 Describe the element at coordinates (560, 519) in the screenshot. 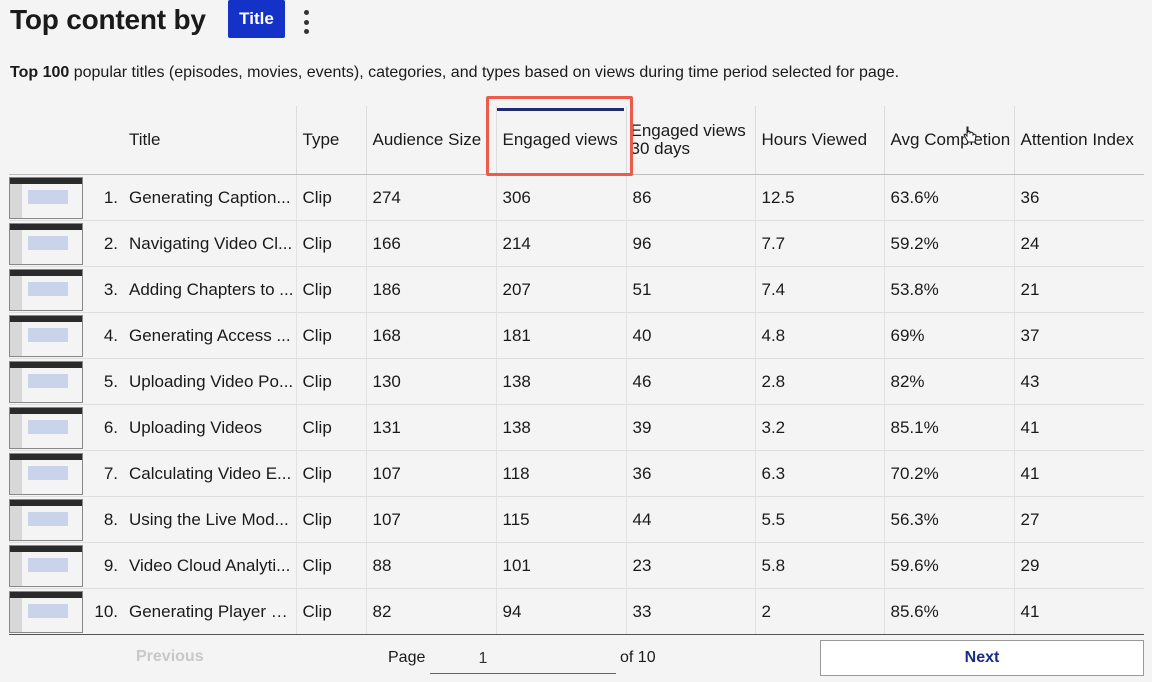

I see `engaged-views-cell: 115` at that location.